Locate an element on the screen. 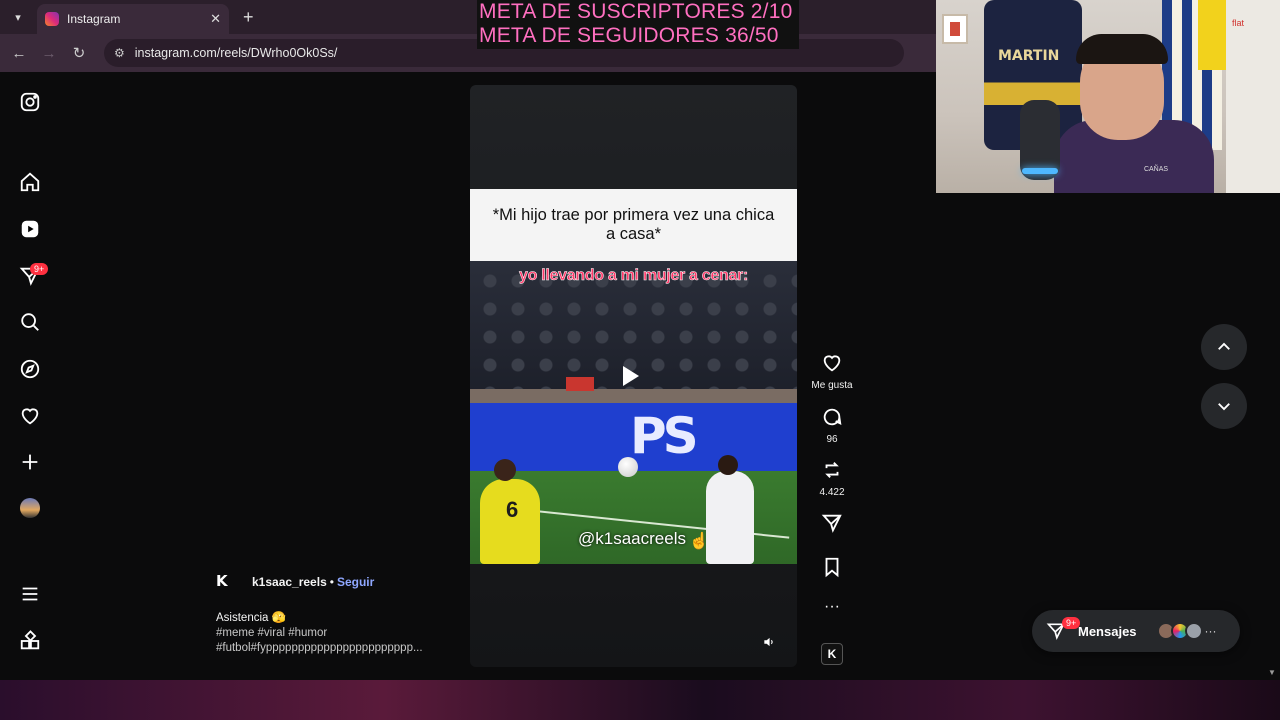 This screenshot has height=720, width=1280. save-button is located at coordinates (832, 569).